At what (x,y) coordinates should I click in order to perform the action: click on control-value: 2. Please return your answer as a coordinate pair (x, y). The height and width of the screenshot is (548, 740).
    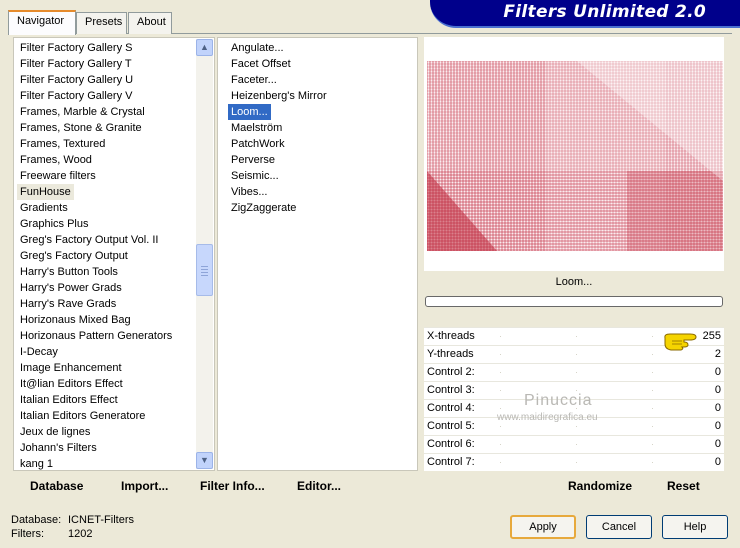
    Looking at the image, I should click on (717, 354).